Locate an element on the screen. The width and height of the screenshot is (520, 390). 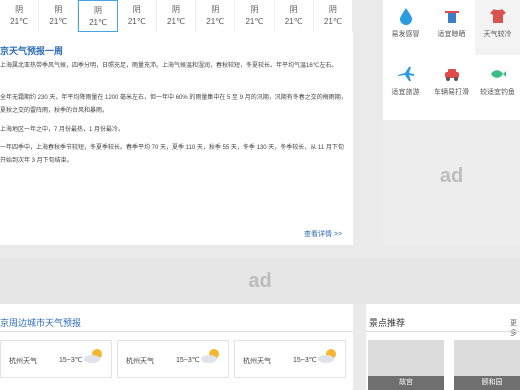
forecast-title: 京天气预报一周 is located at coordinates (32, 51).